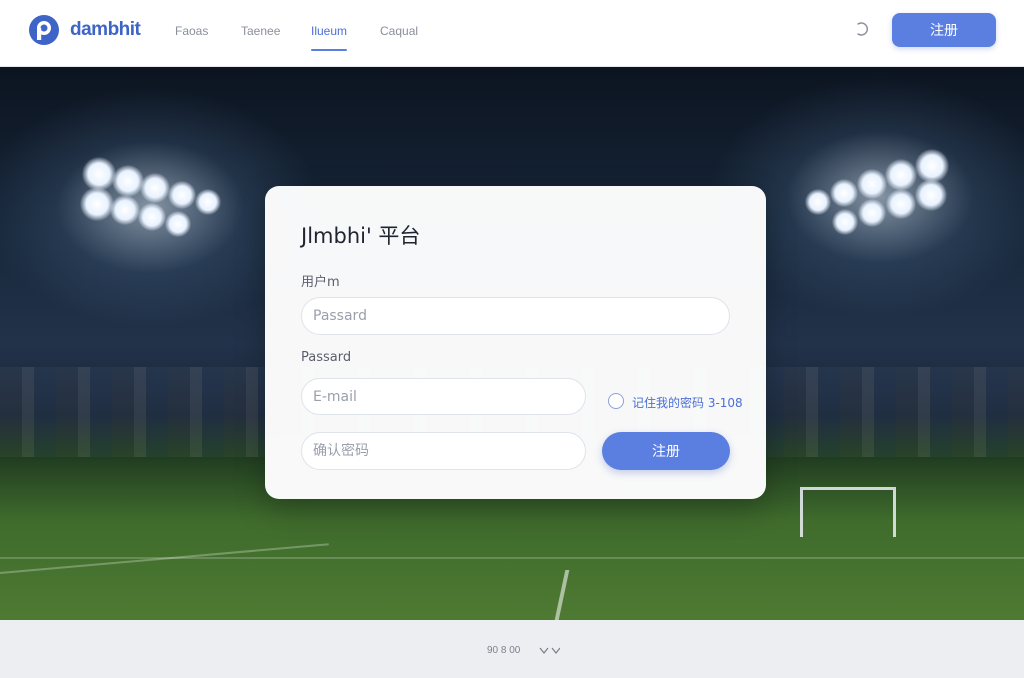 The width and height of the screenshot is (1024, 678). I want to click on pitch-center-line, so click(562, 595).